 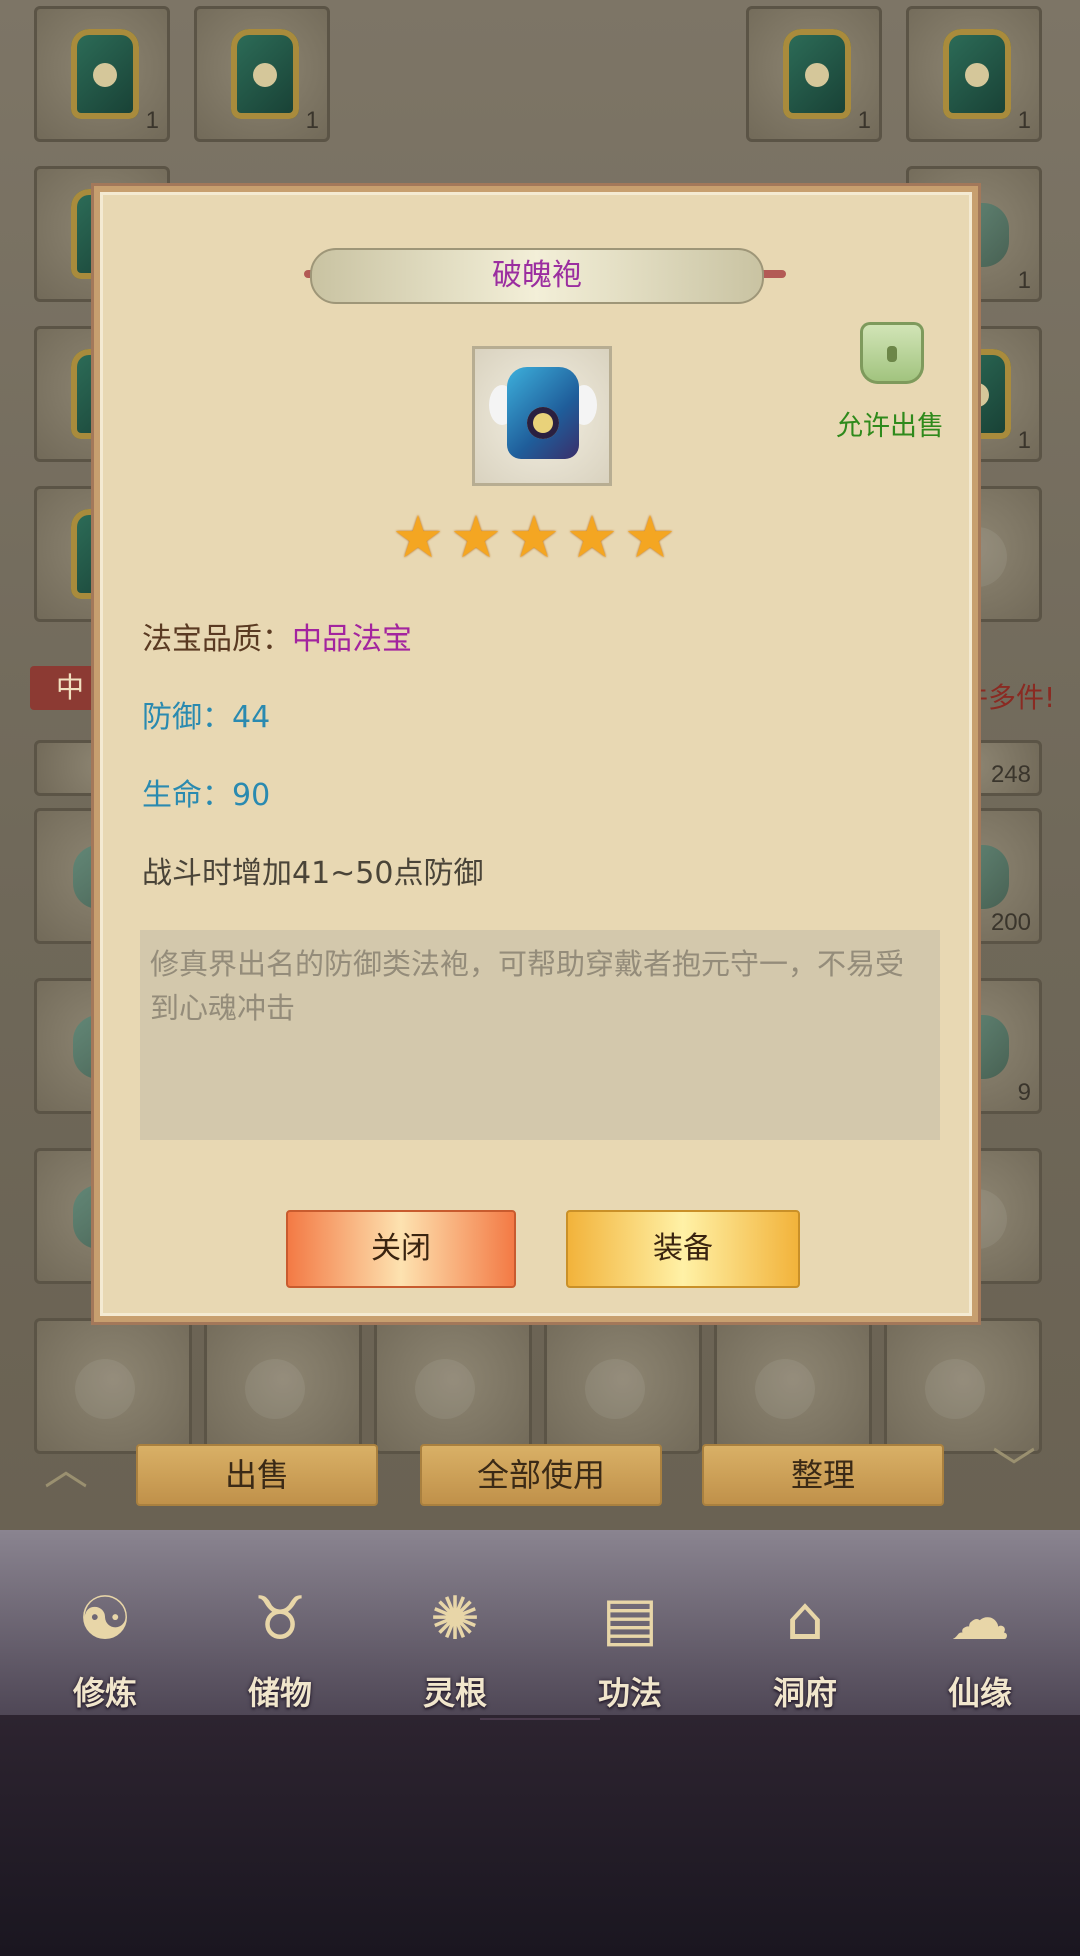 What do you see at coordinates (540, 1724) in the screenshot?
I see `divider` at bounding box center [540, 1724].